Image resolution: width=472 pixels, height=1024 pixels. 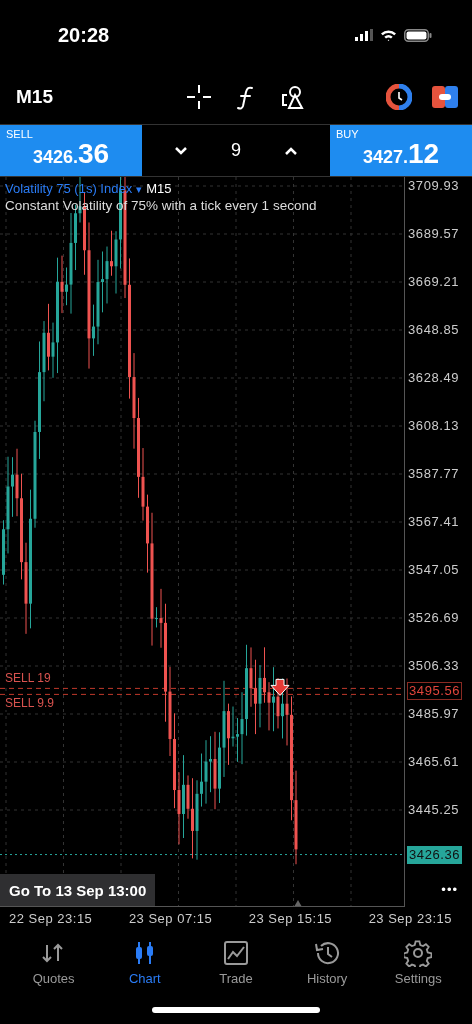 I want to click on price-label: 3506.33, so click(x=434, y=666).